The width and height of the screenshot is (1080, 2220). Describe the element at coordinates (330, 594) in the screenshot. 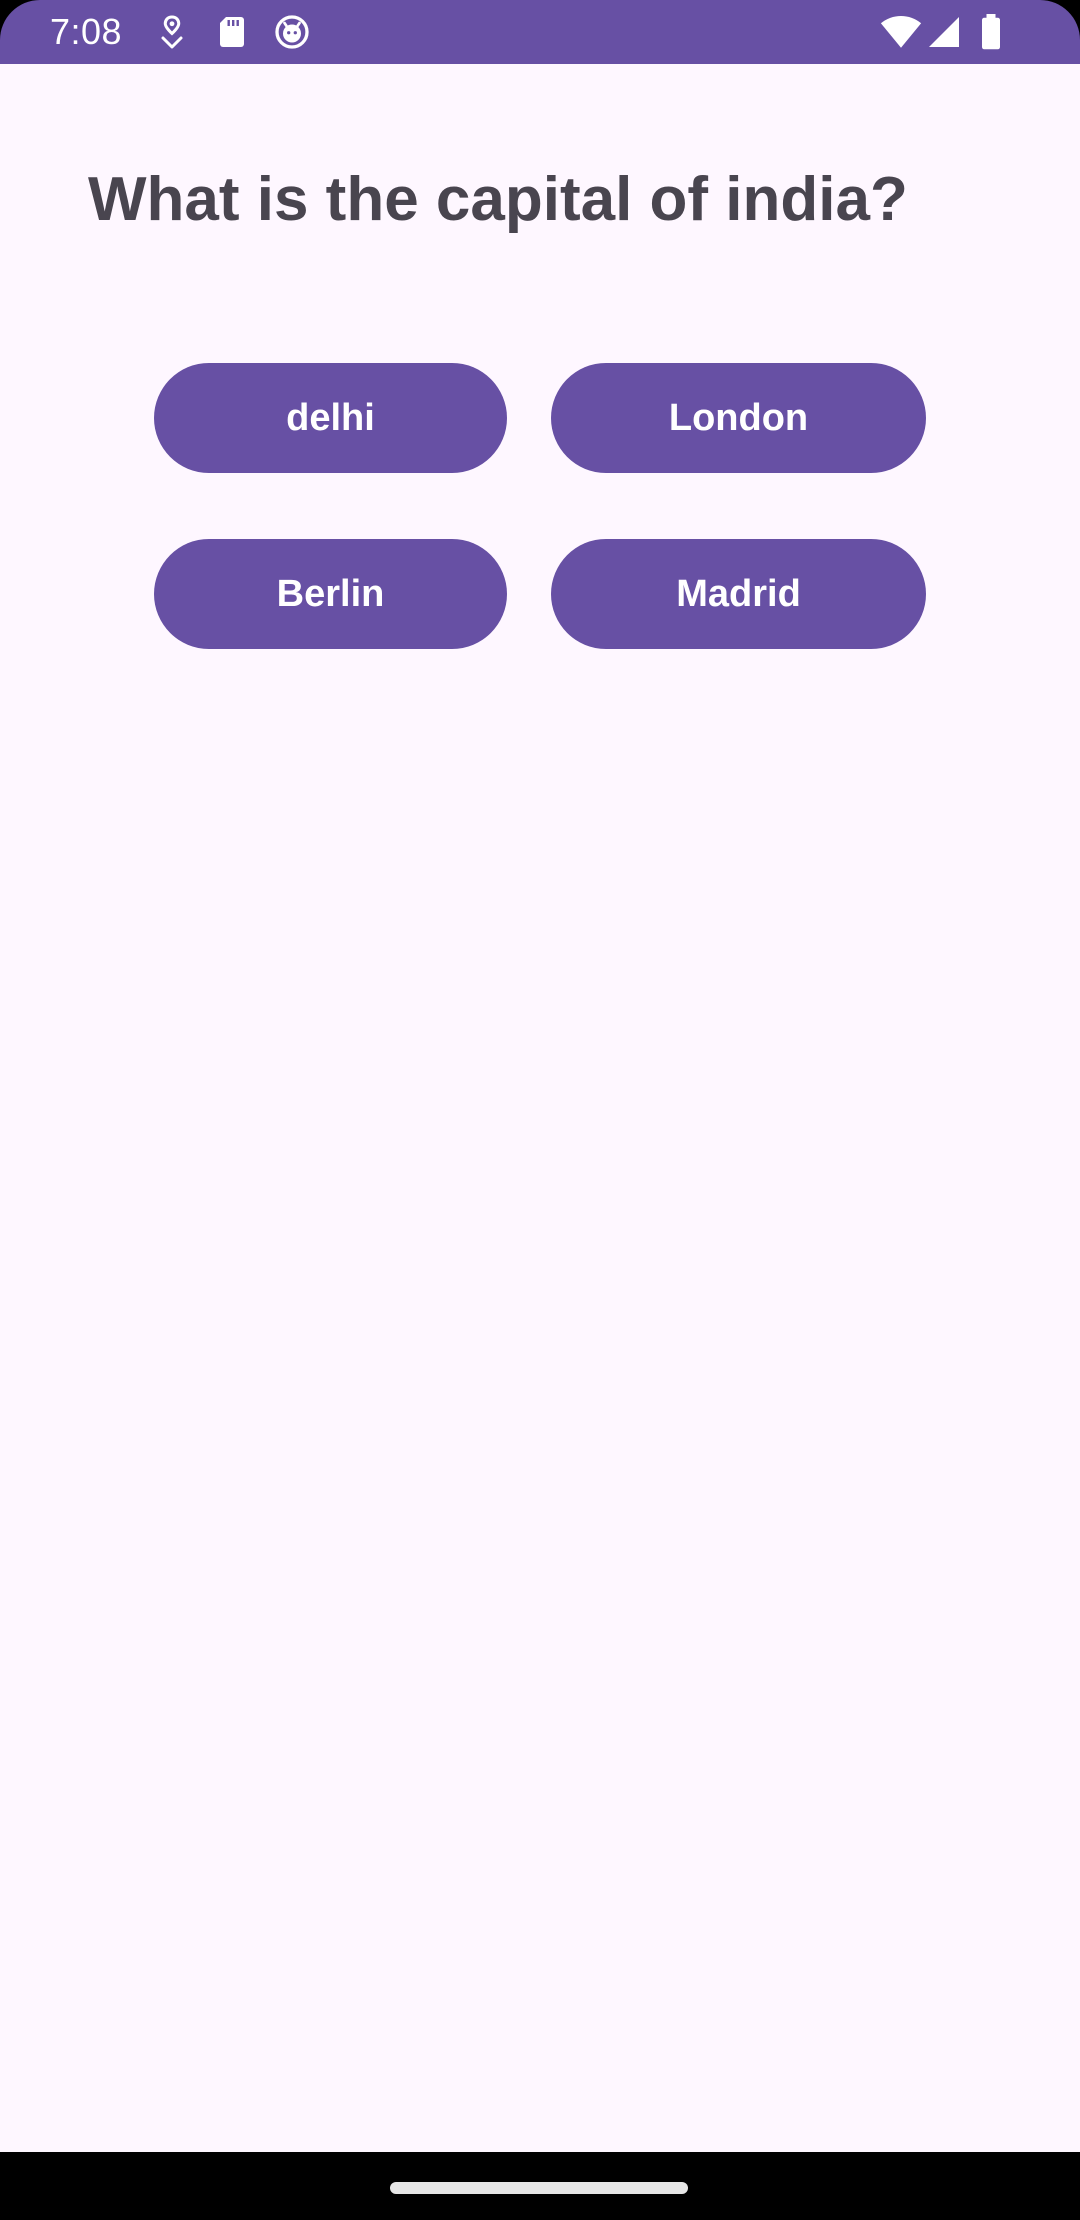

I see `answer-button-berlin: Berlin` at that location.